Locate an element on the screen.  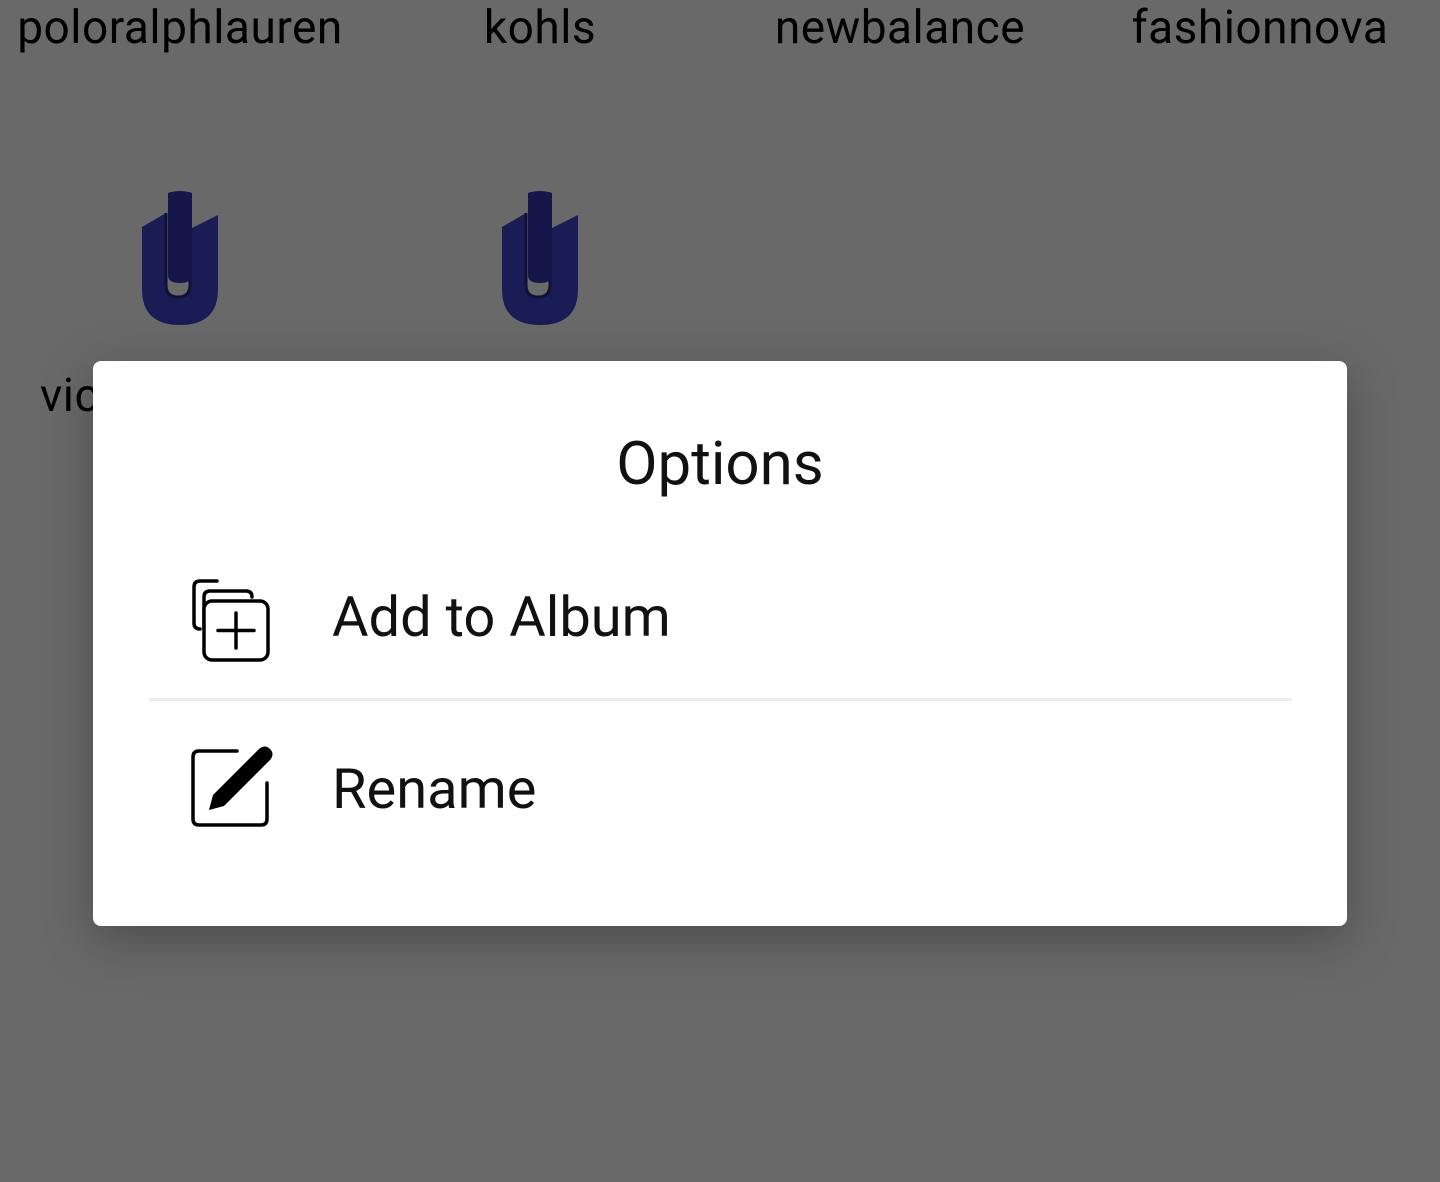
add-to-album-icon is located at coordinates (230, 619).